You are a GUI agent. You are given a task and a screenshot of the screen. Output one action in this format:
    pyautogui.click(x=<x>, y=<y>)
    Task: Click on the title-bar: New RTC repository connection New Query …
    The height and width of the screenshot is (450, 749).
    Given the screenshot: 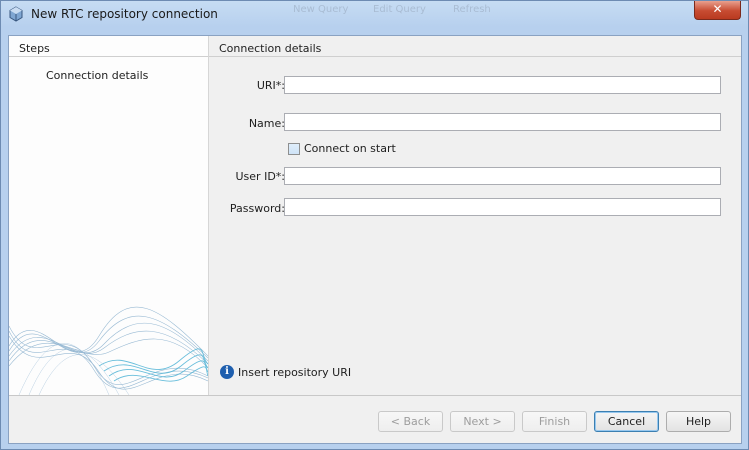 What is the action you would take?
    pyautogui.click(x=374, y=14)
    